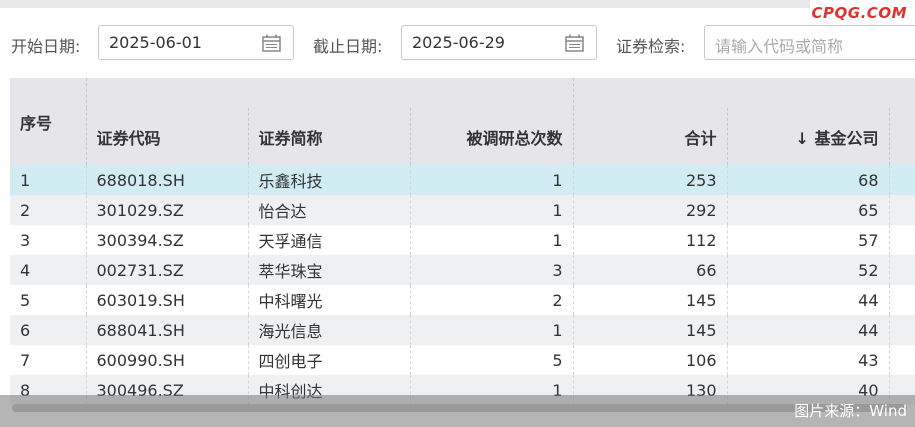  What do you see at coordinates (808, 270) in the screenshot?
I see `cell-fund: 52` at bounding box center [808, 270].